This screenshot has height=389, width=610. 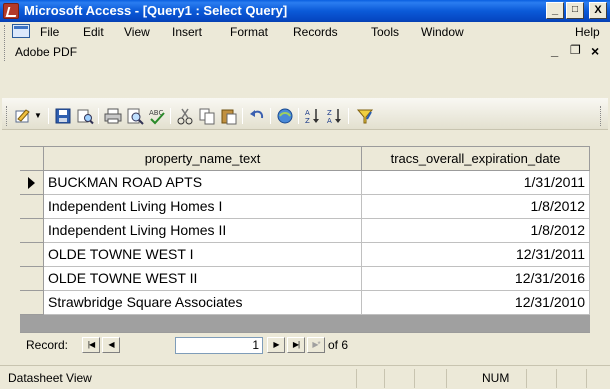 What do you see at coordinates (203, 255) in the screenshot?
I see `cell-property-name: OLDE TOWNE WEST I` at bounding box center [203, 255].